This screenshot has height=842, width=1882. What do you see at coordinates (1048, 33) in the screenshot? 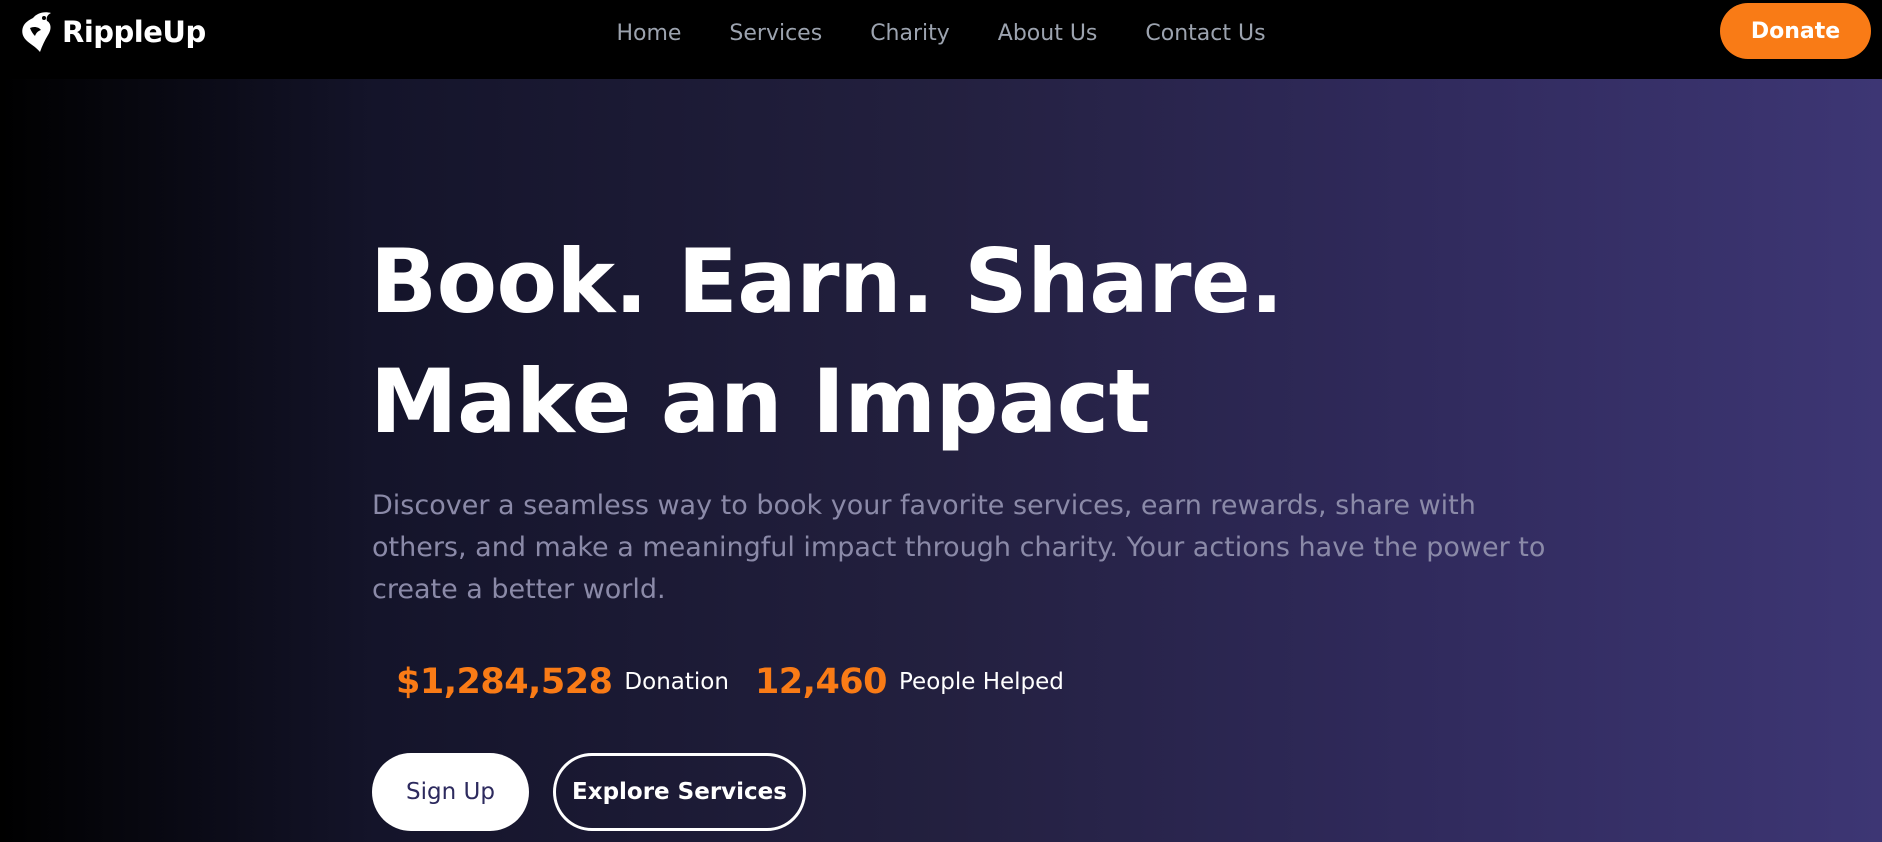
I see `nav-link-about-us: About Us` at bounding box center [1048, 33].